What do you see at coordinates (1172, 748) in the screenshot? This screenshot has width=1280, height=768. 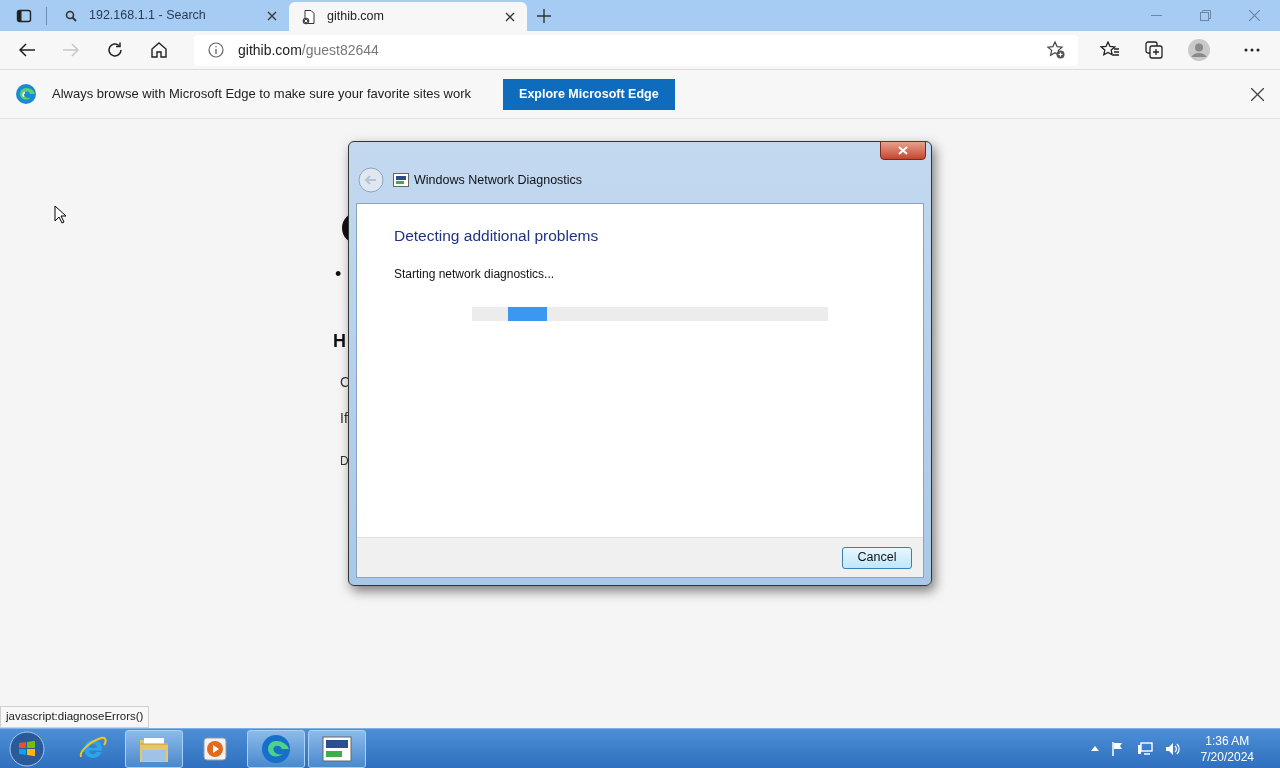 I see `volume-icon` at bounding box center [1172, 748].